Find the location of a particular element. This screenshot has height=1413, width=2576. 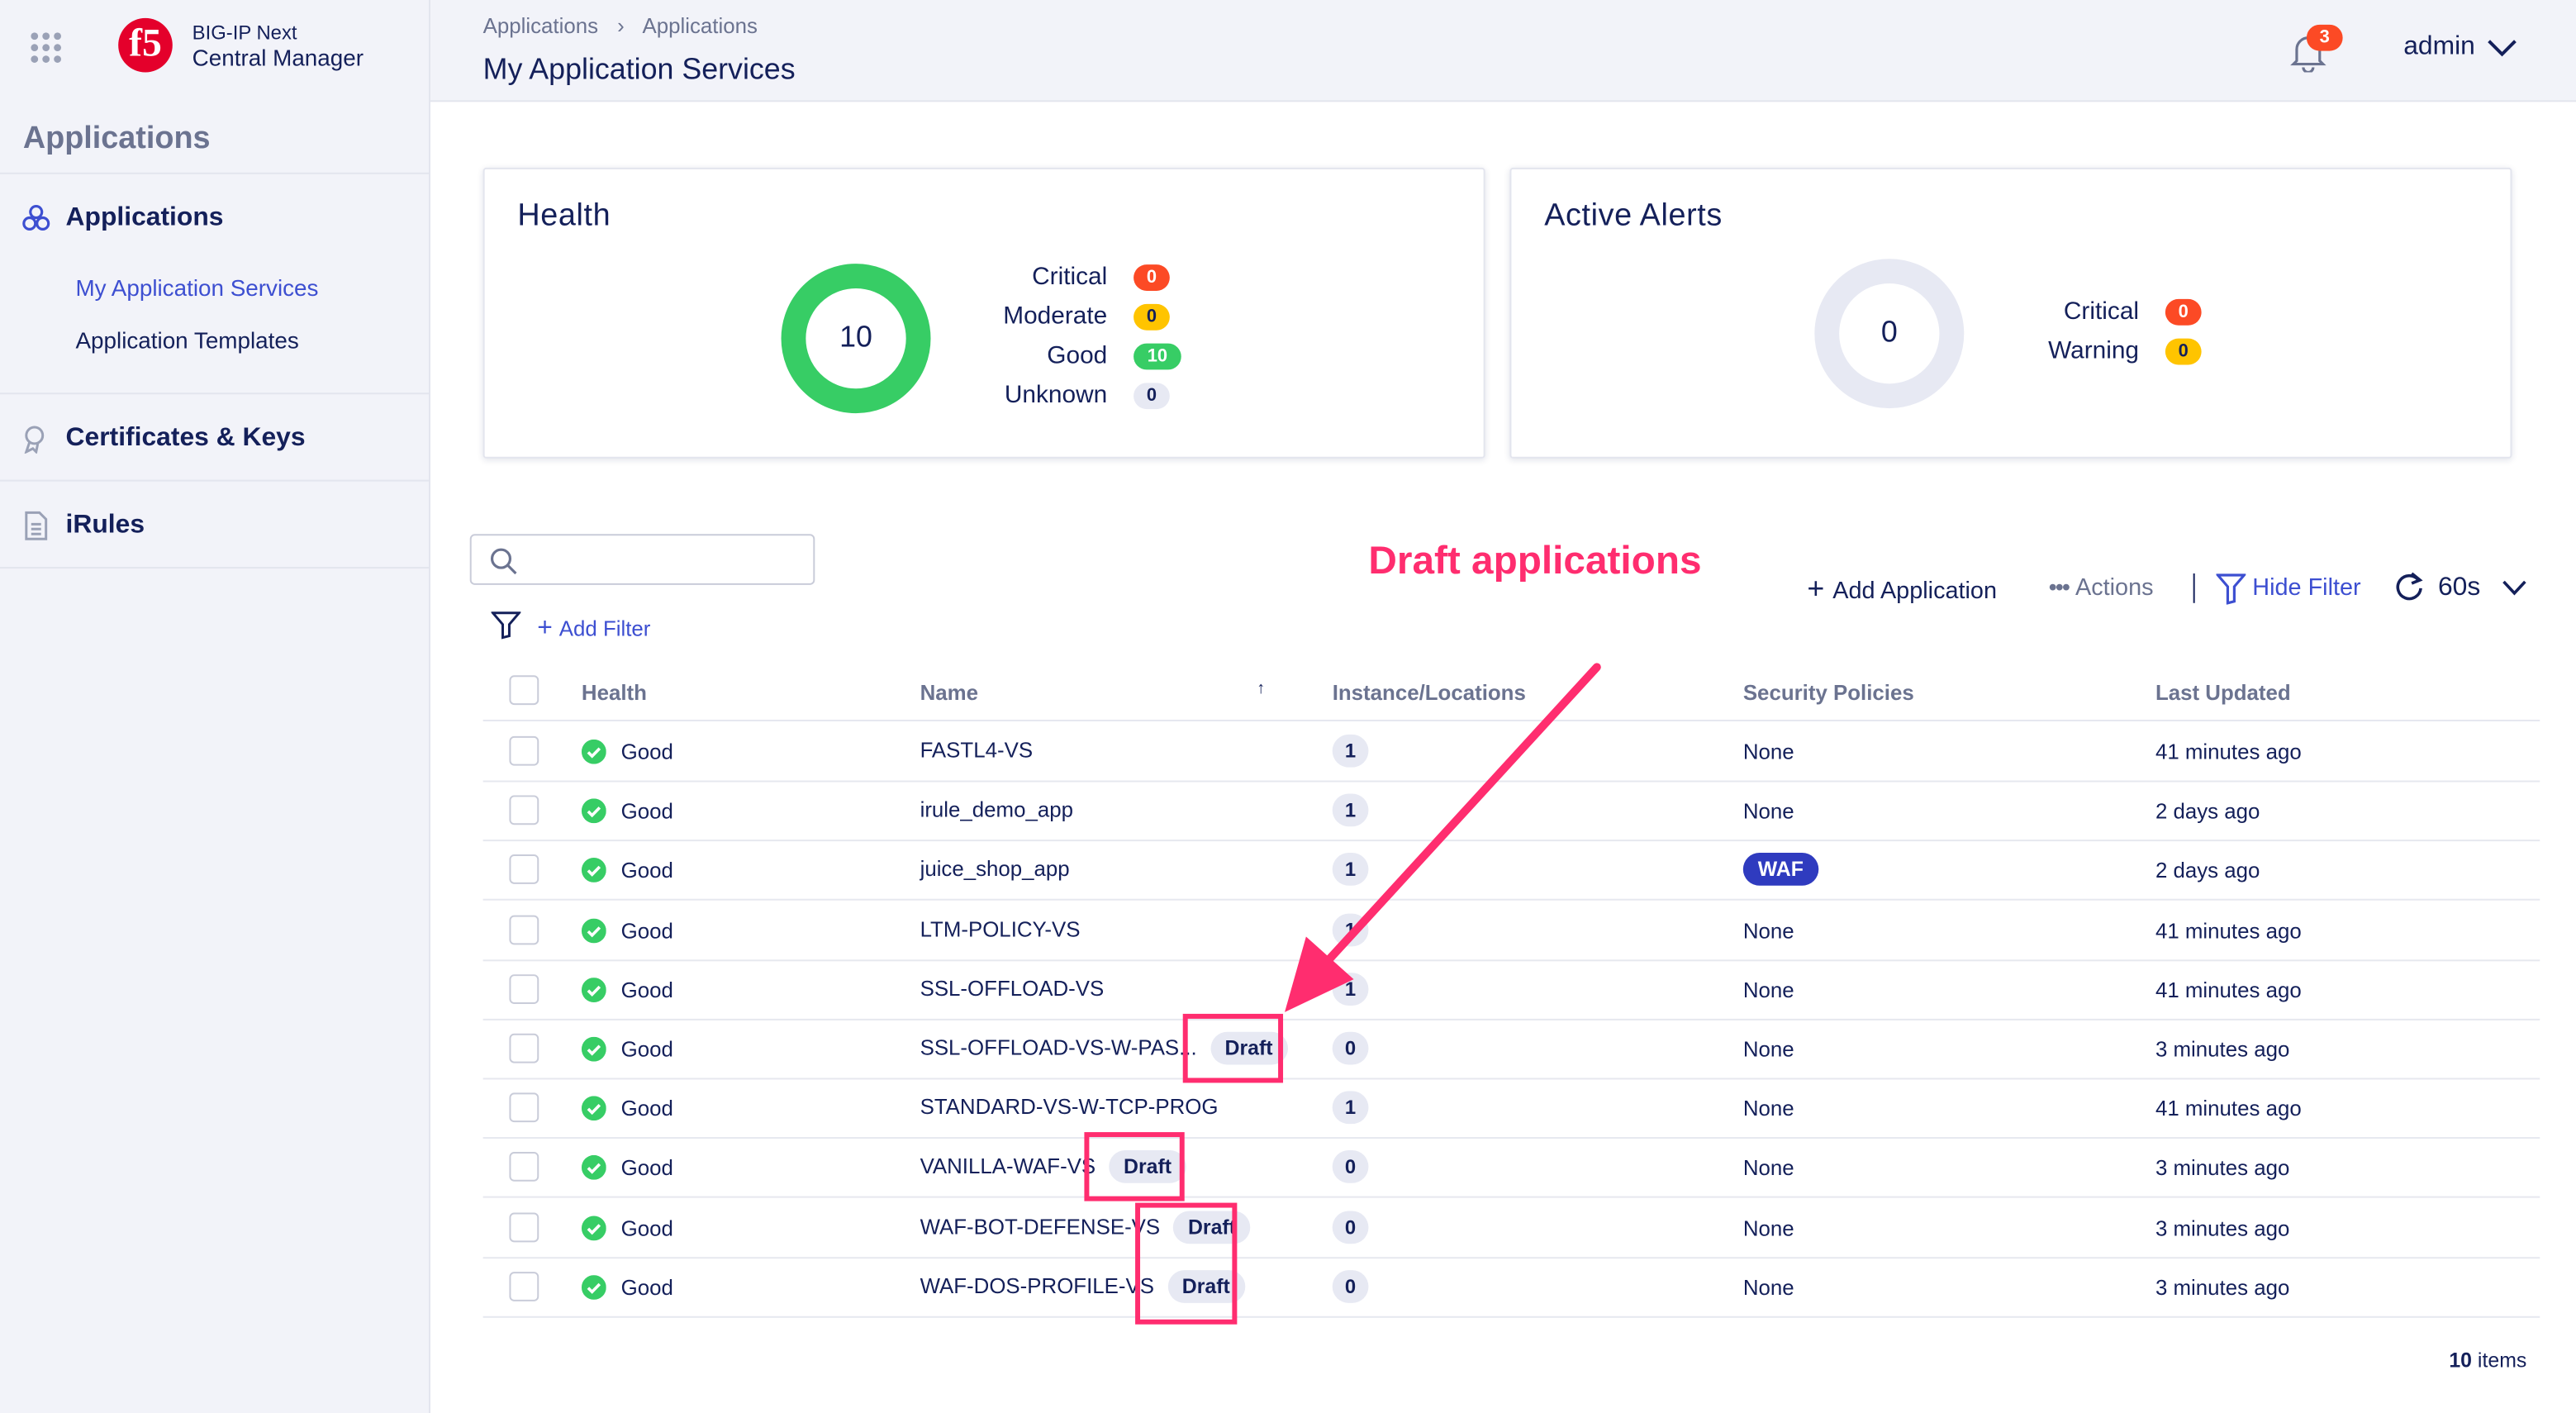

name-cell: juice_shop_app is located at coordinates (995, 870).